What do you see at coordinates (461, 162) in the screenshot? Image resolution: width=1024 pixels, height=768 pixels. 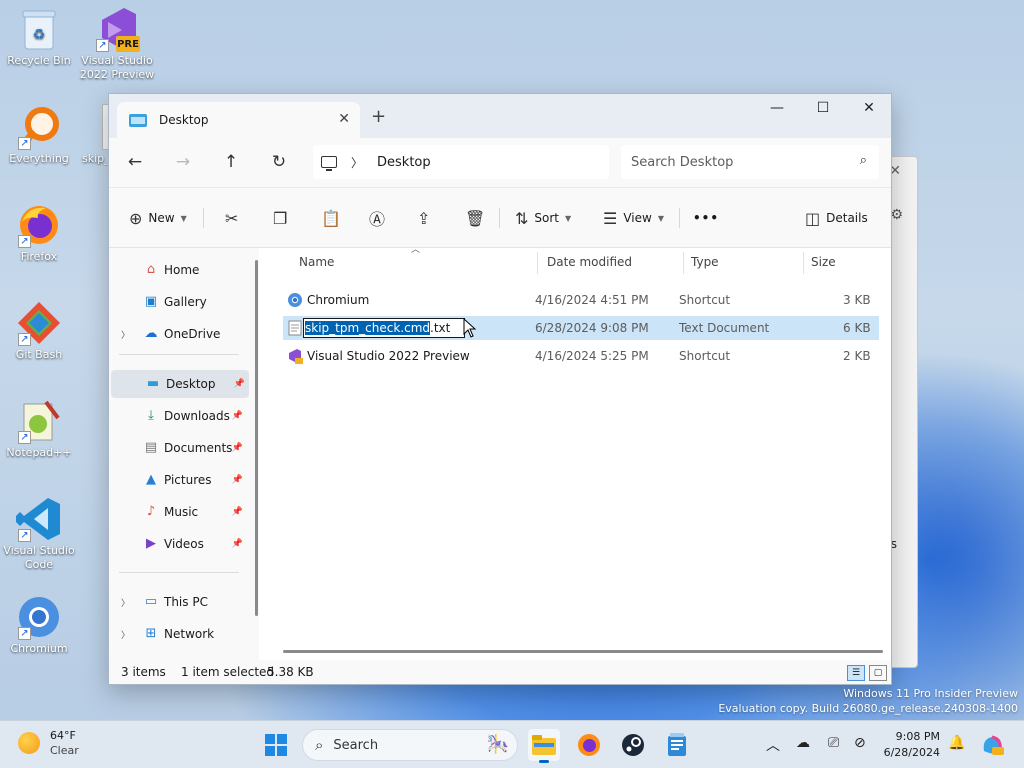 I see `breadcrumb: 〉 Desktop` at bounding box center [461, 162].